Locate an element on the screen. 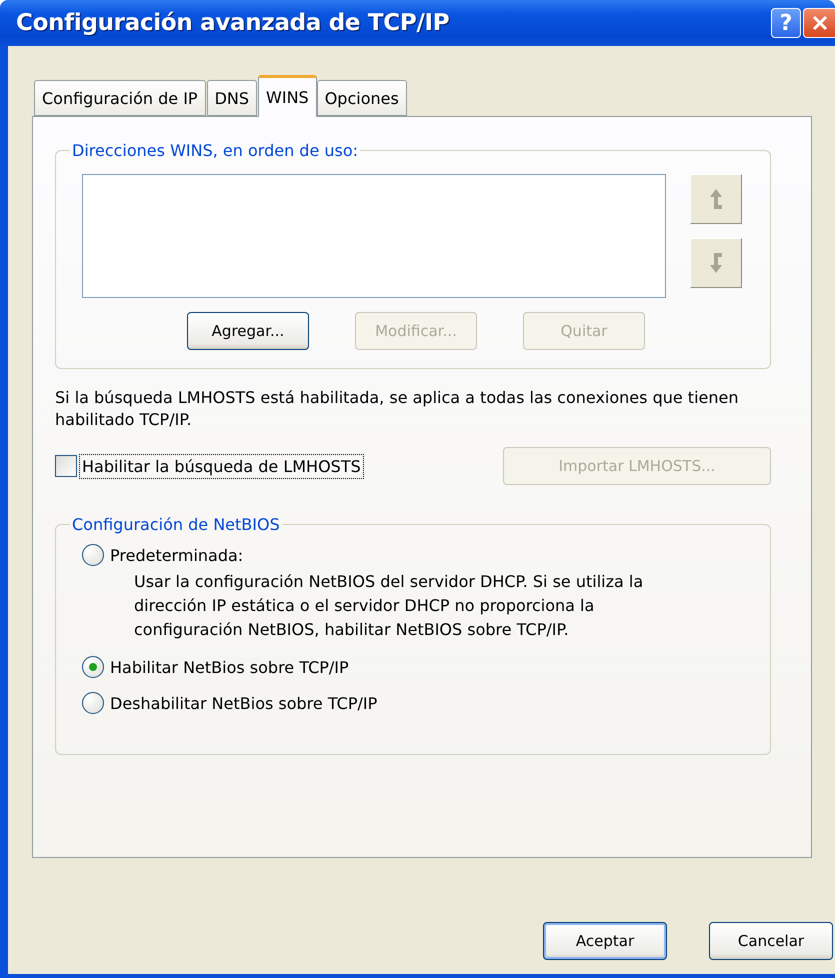 Image resolution: width=835 pixels, height=978 pixels. window-title: Configuración avanzada de TCP/IP is located at coordinates (233, 23).